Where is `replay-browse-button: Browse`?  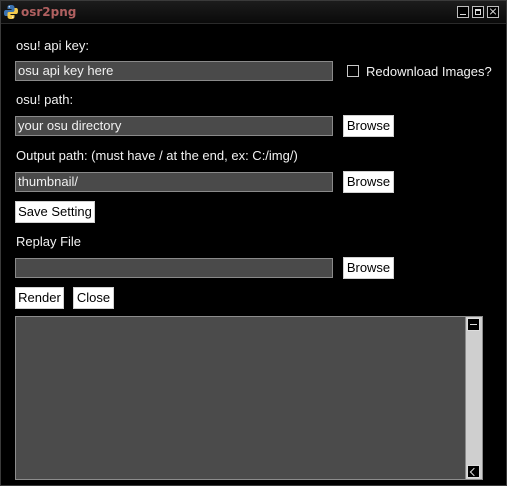
replay-browse-button: Browse is located at coordinates (368, 268).